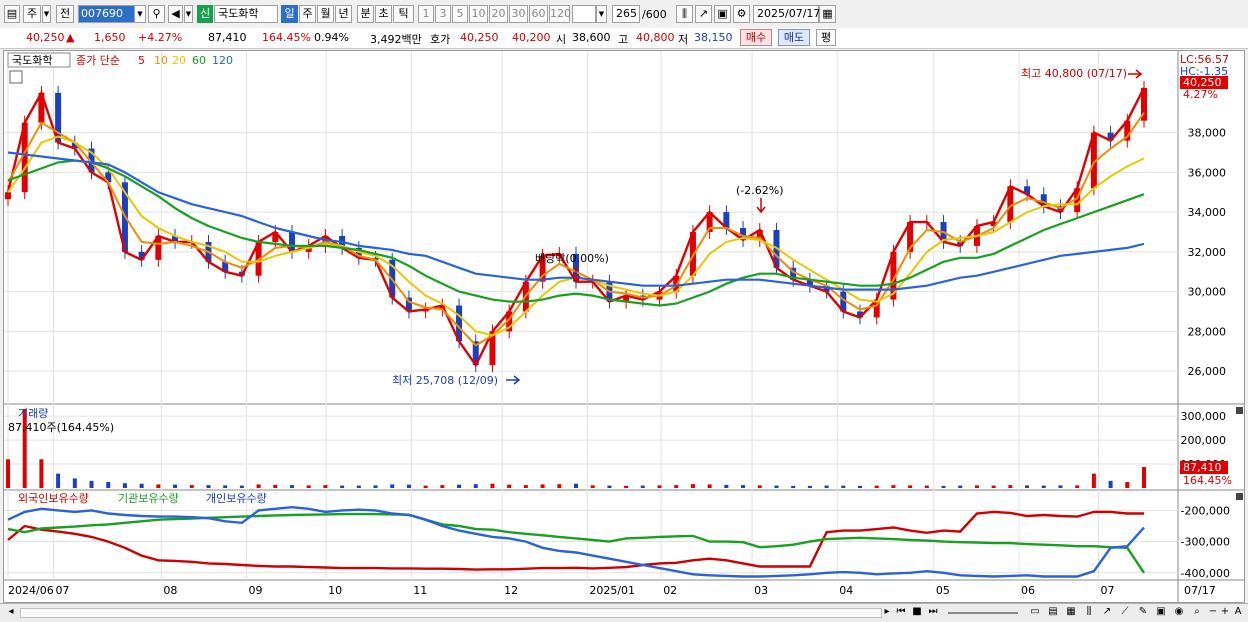  What do you see at coordinates (286, 37) in the screenshot?
I see `volume-ratio: 164.45%` at bounding box center [286, 37].